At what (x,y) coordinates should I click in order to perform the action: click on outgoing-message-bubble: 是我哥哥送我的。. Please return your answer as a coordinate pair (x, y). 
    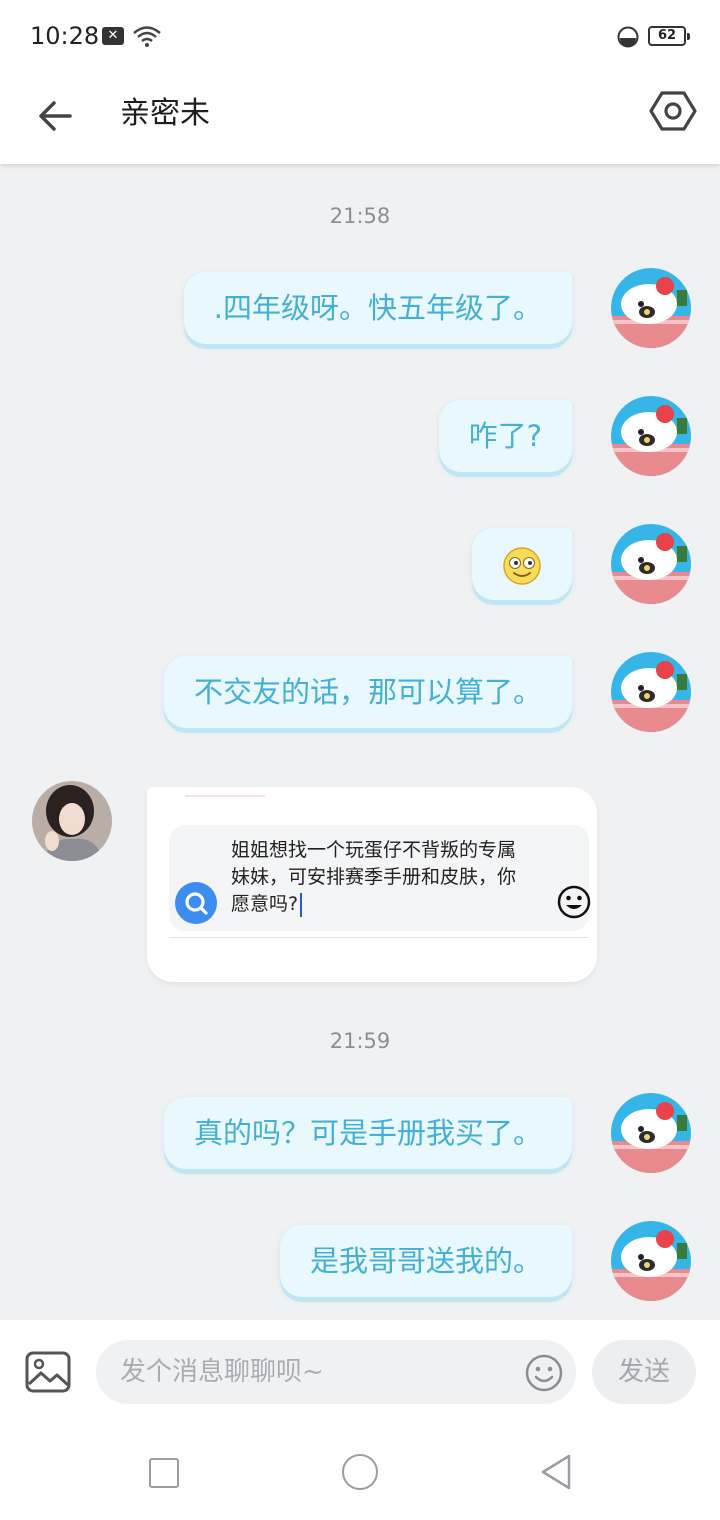
    Looking at the image, I should click on (425, 1261).